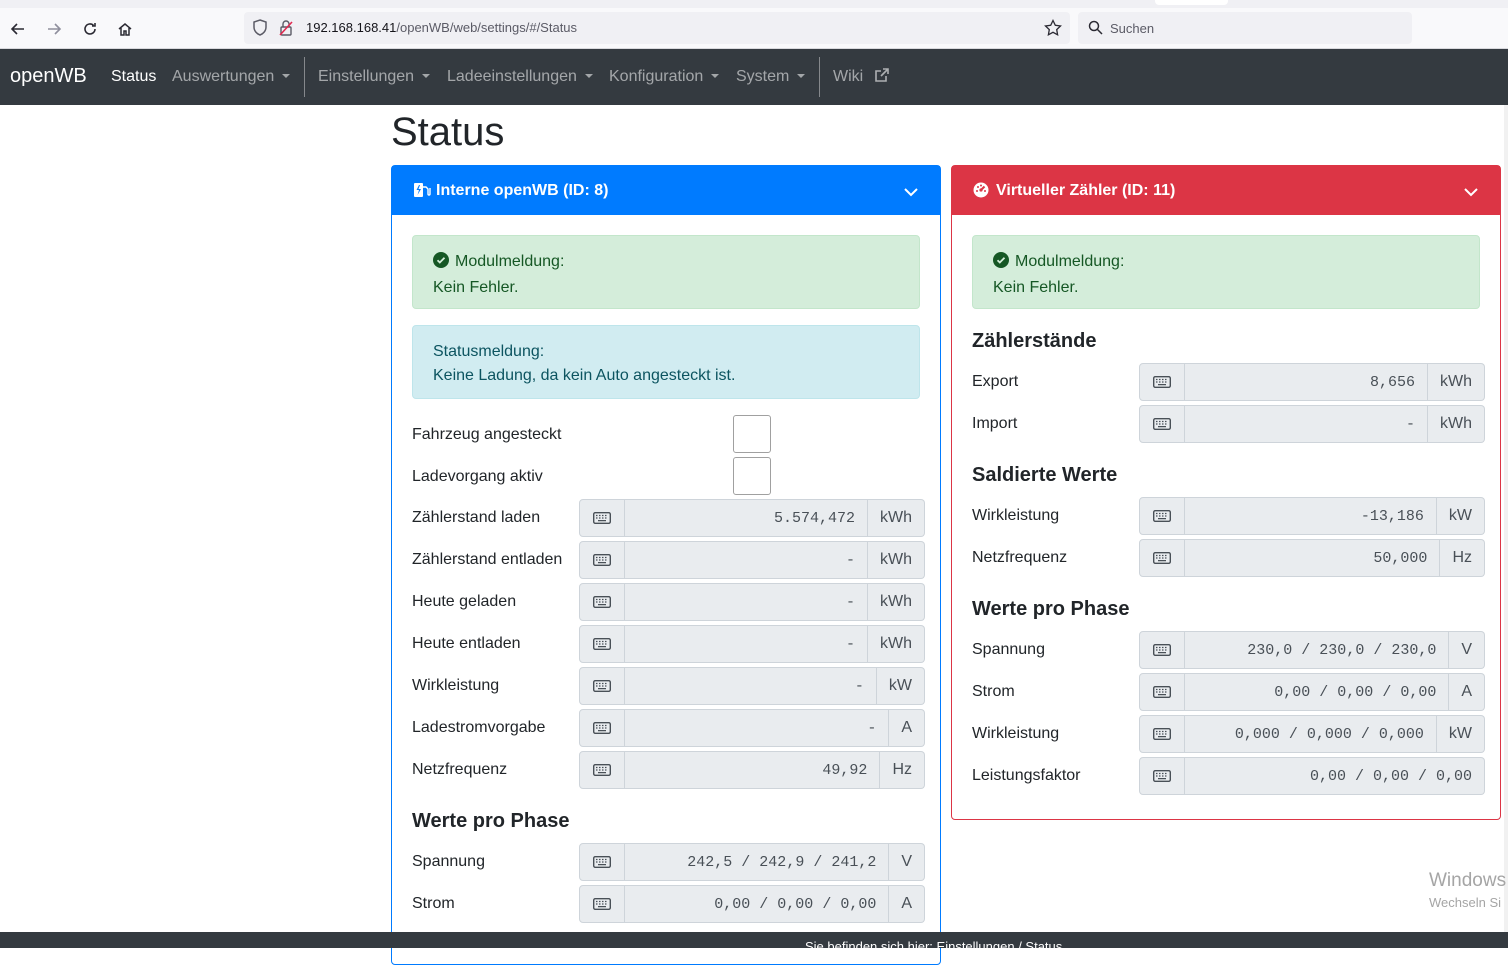 The height and width of the screenshot is (965, 1508). I want to click on value-input-group: 230,0 / 230,0 / 230,0 V, so click(1312, 650).